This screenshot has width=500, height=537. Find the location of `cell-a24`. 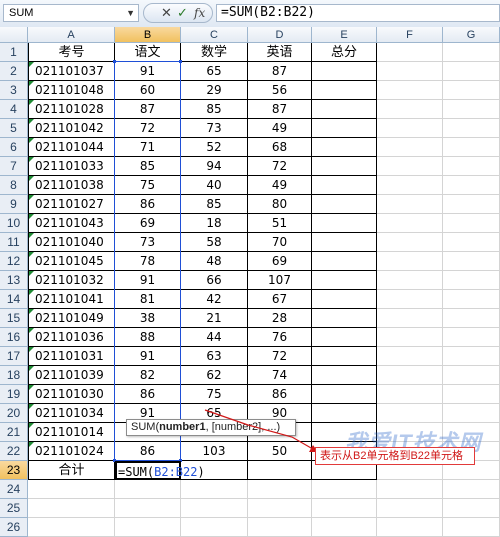

cell-a24 is located at coordinates (71, 489).